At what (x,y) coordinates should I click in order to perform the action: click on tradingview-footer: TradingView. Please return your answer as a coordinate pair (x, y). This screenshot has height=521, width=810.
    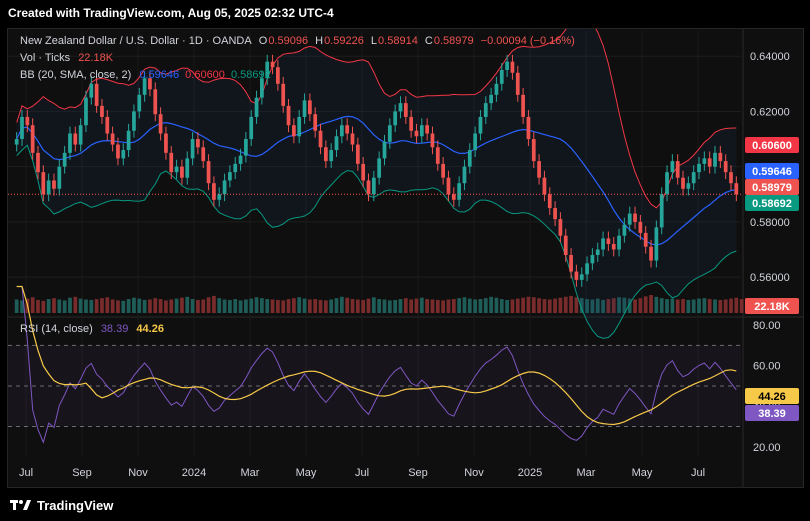
    Looking at the image, I should click on (405, 505).